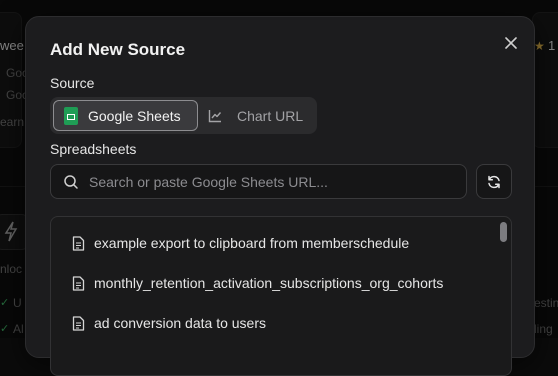 This screenshot has width=558, height=376. I want to click on scrollbar, so click(504, 296).